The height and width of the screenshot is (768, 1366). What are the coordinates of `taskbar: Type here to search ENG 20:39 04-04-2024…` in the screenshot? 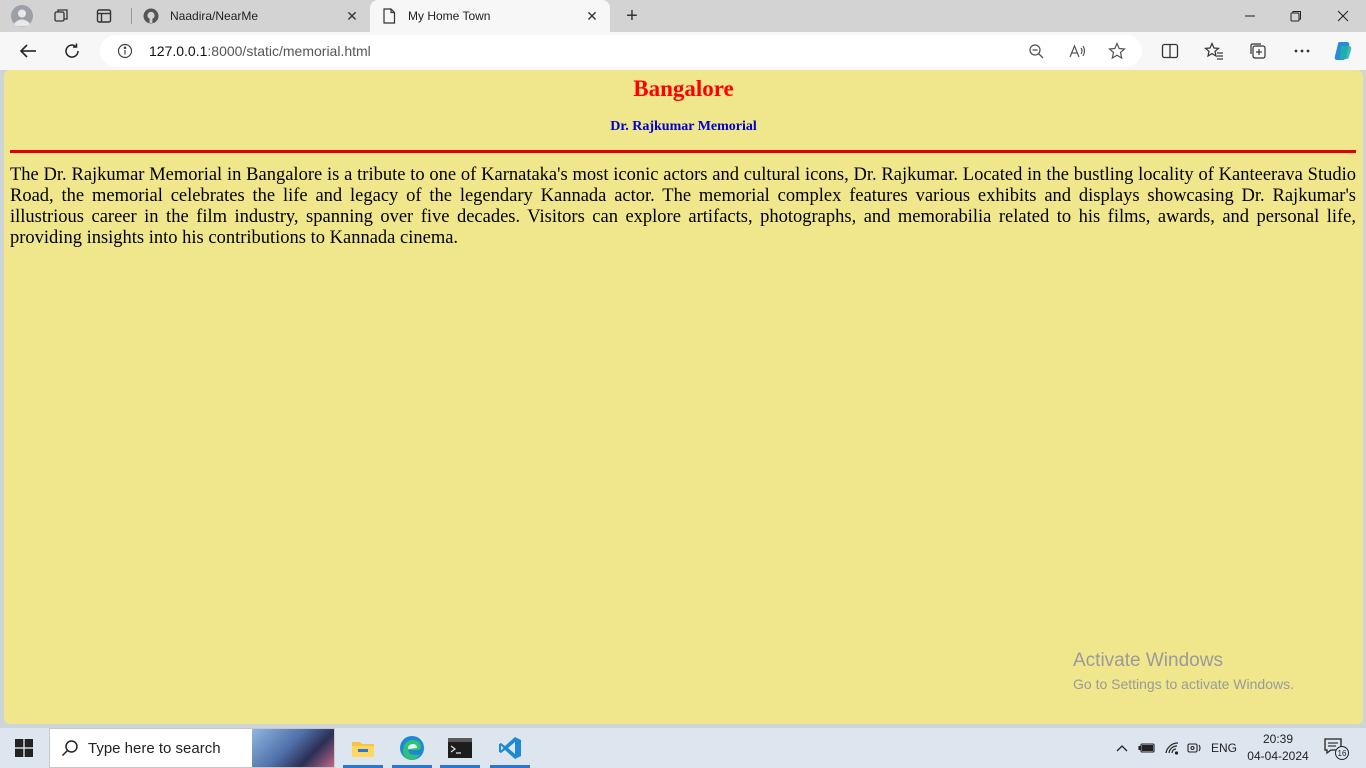 It's located at (683, 748).